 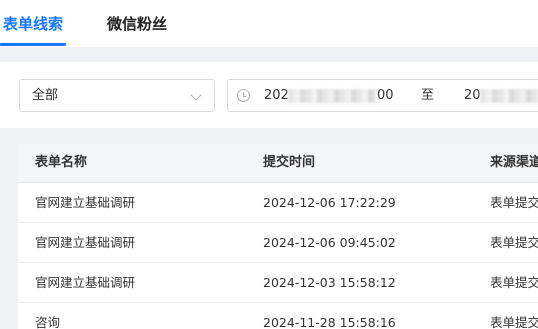 I want to click on date-end-redacted, so click(x=509, y=96).